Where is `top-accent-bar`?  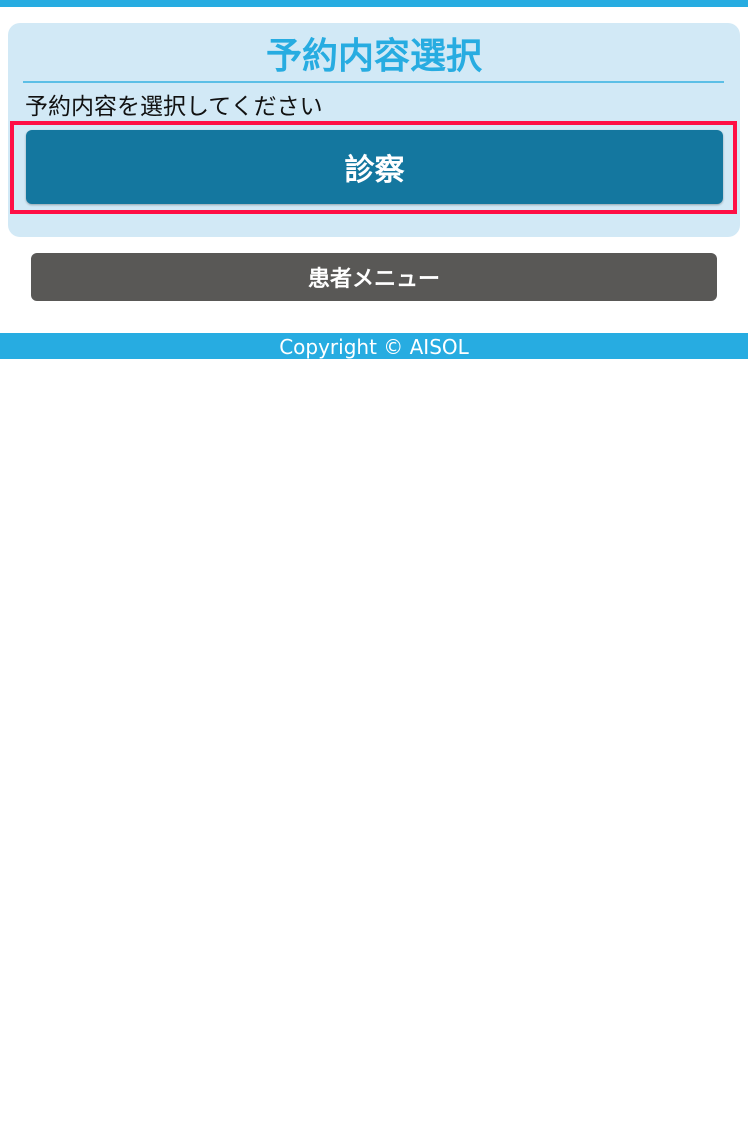 top-accent-bar is located at coordinates (374, 3).